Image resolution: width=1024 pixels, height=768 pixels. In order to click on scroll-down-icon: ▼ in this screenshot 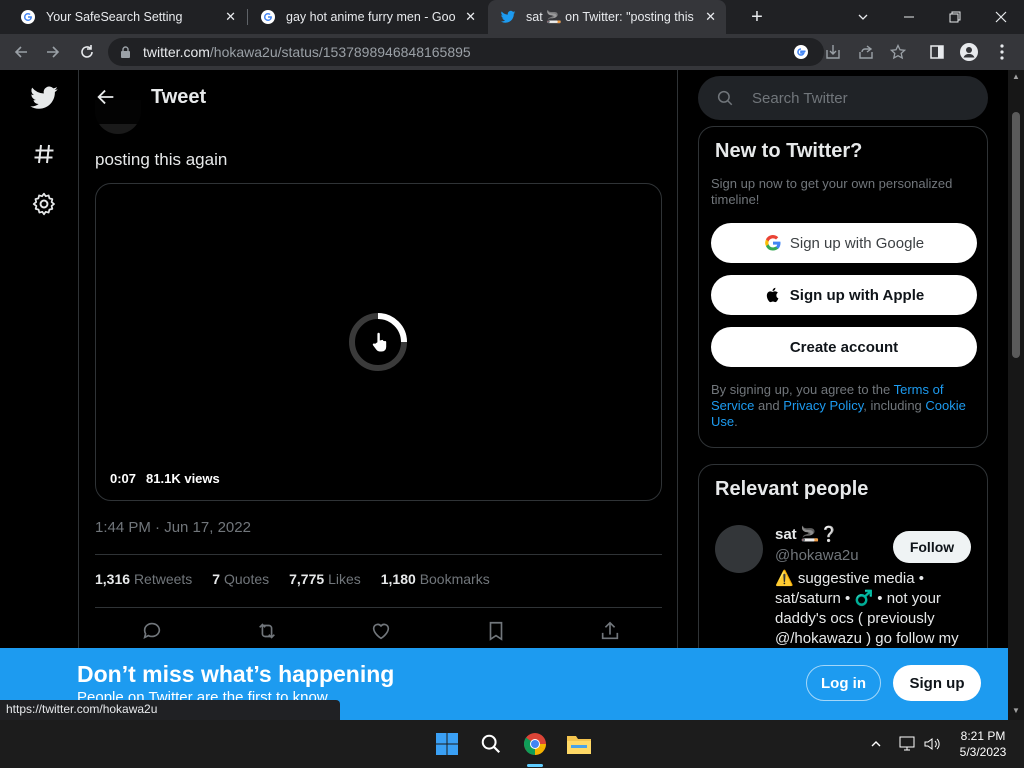, I will do `click(1016, 711)`.